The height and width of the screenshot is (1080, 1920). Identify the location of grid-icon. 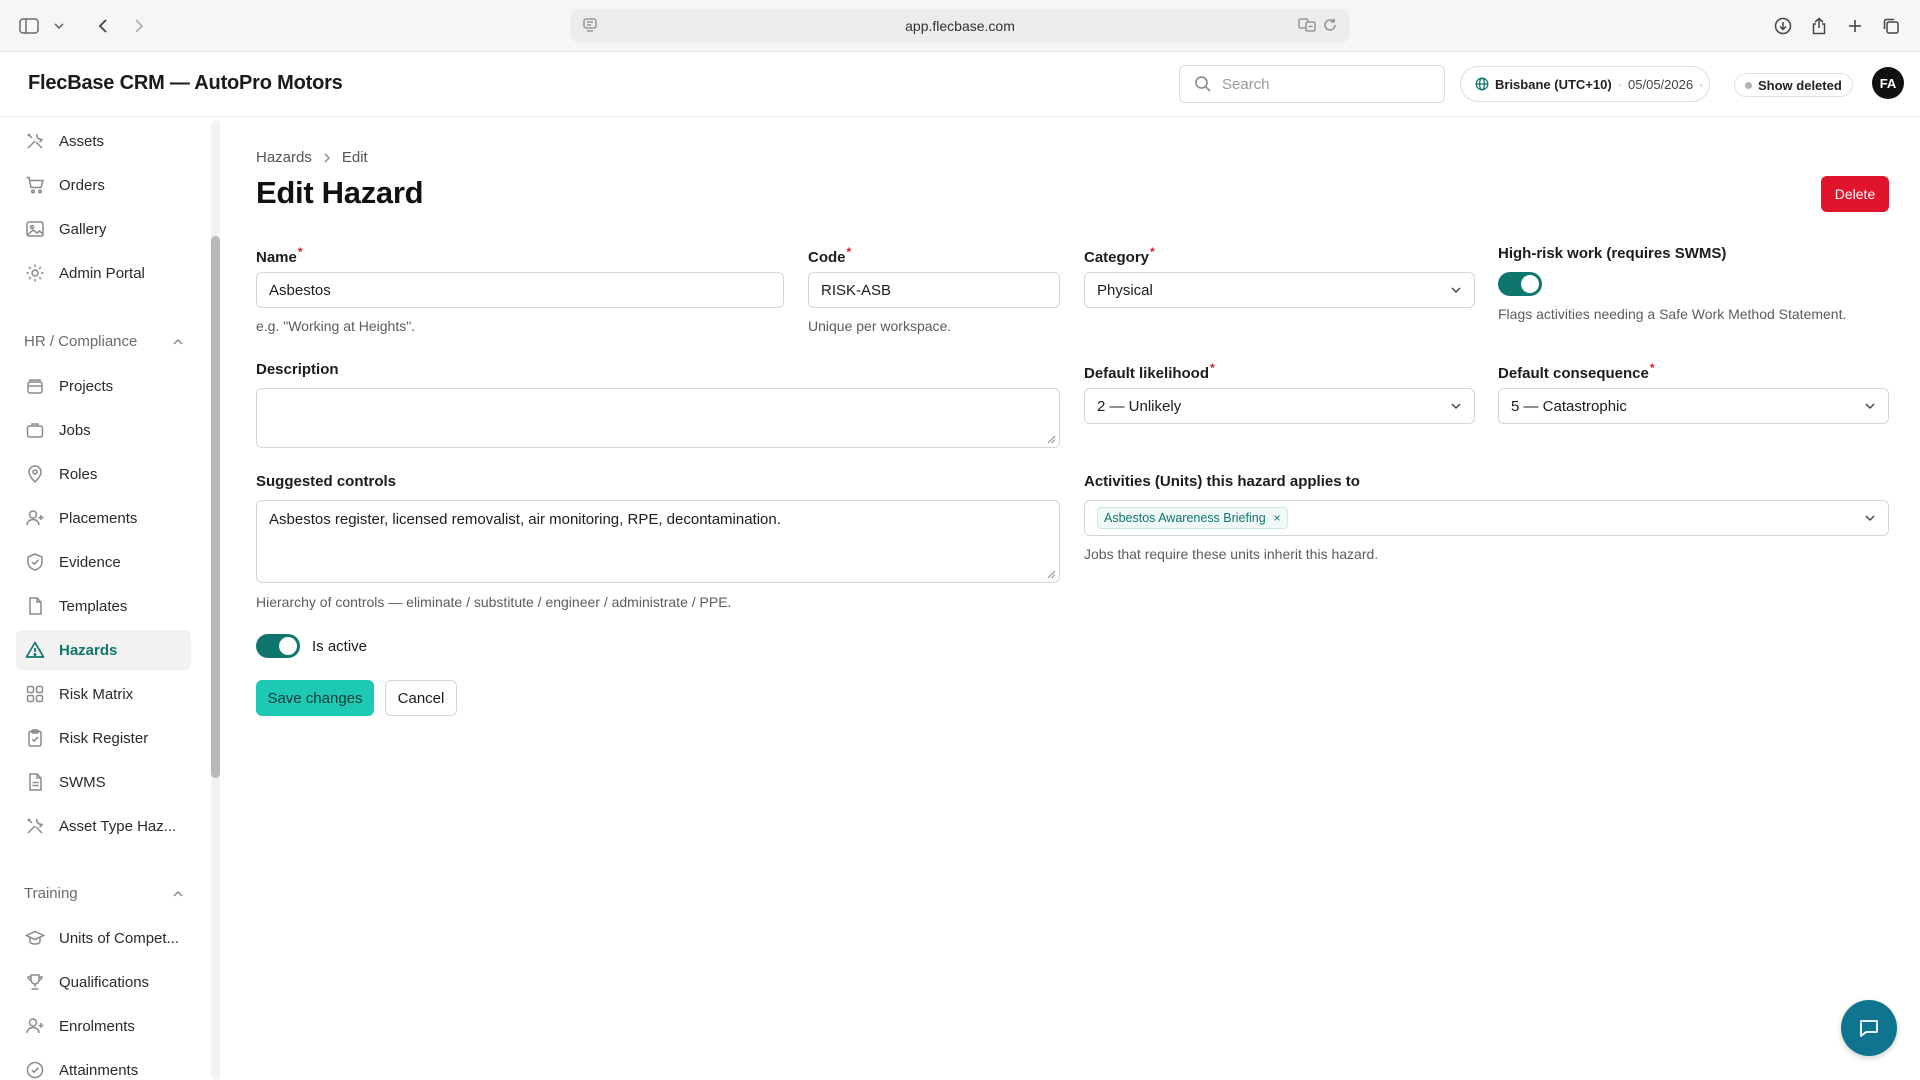
(35, 694).